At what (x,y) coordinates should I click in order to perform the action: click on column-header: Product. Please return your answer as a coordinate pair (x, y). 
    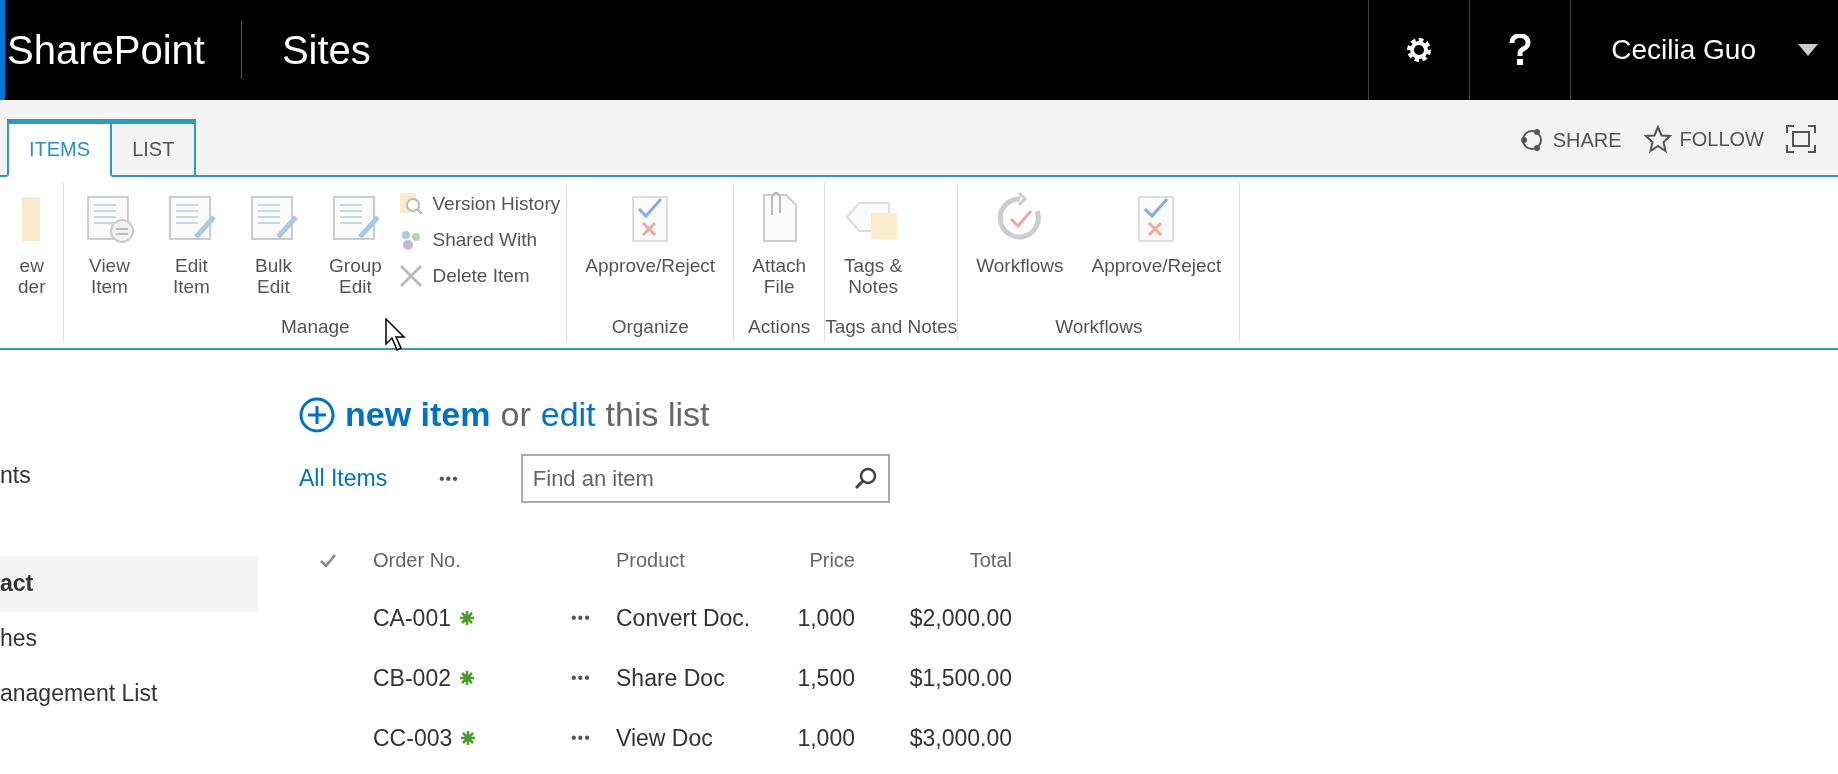
    Looking at the image, I should click on (703, 560).